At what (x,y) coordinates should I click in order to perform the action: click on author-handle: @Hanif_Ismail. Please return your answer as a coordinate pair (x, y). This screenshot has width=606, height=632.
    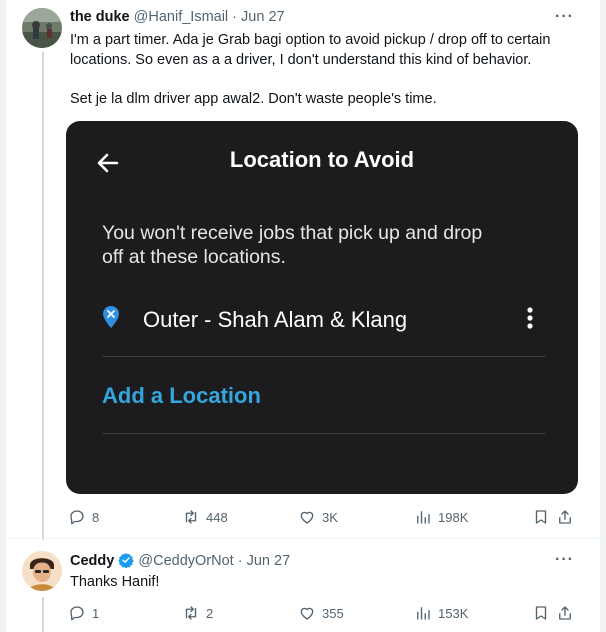
    Looking at the image, I should click on (181, 17).